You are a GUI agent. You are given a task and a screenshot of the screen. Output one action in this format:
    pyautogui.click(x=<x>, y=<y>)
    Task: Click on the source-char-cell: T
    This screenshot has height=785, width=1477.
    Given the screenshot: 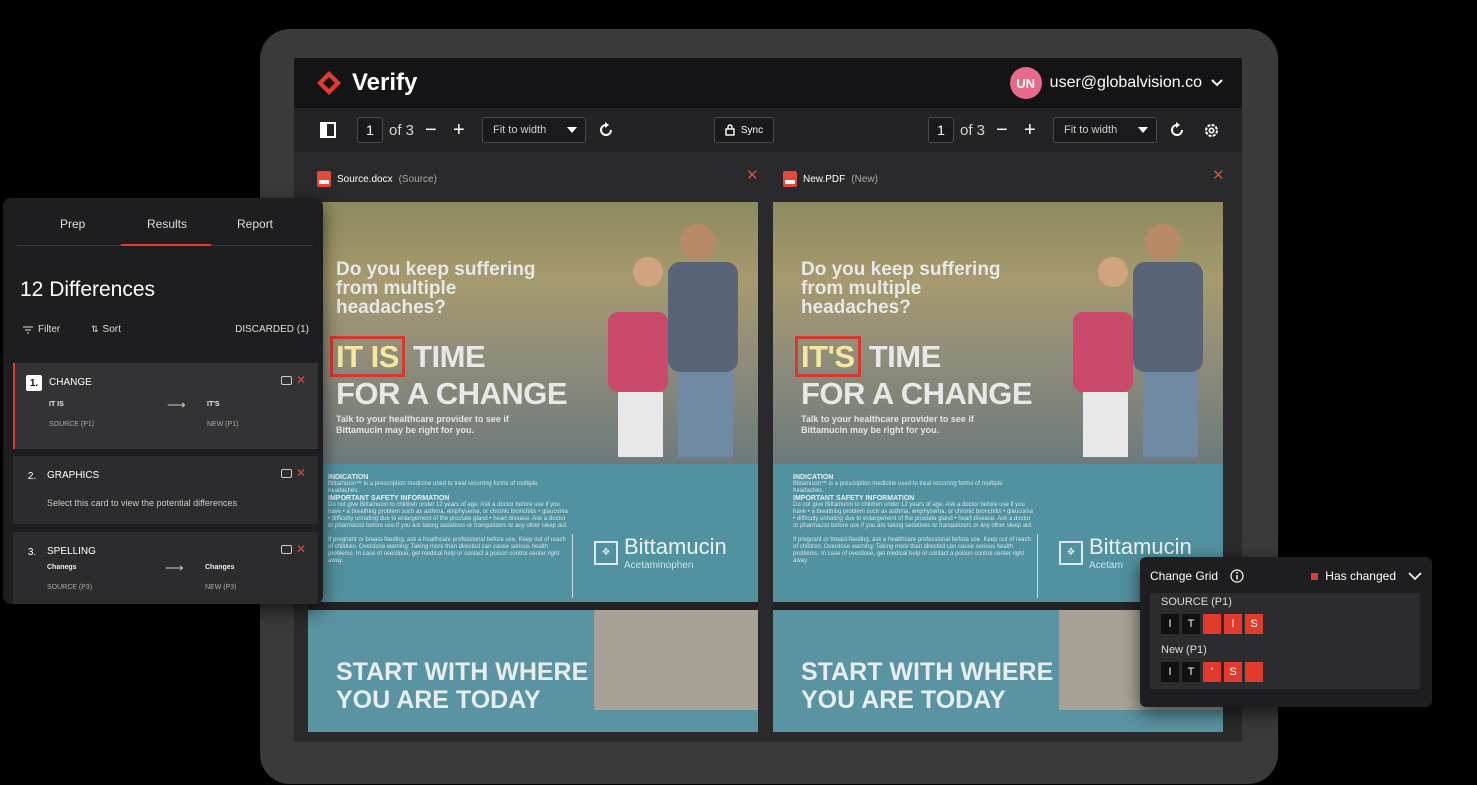 What is the action you would take?
    pyautogui.click(x=1191, y=624)
    